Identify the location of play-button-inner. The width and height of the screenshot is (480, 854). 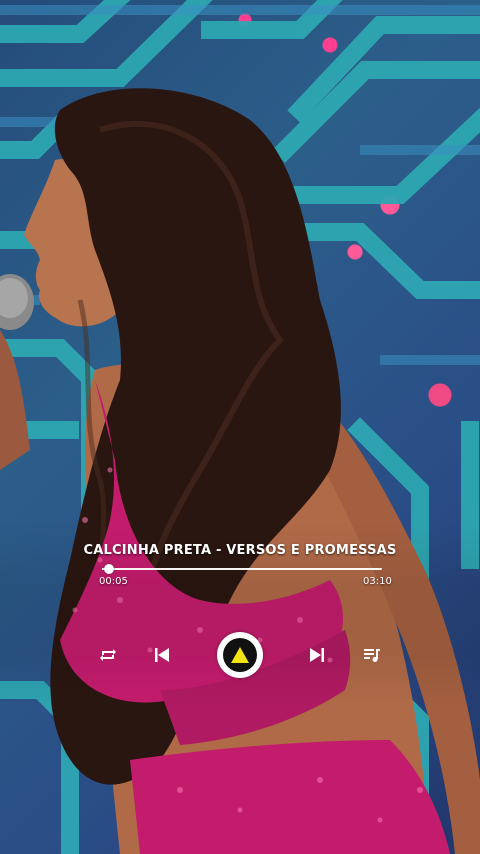
(240, 655).